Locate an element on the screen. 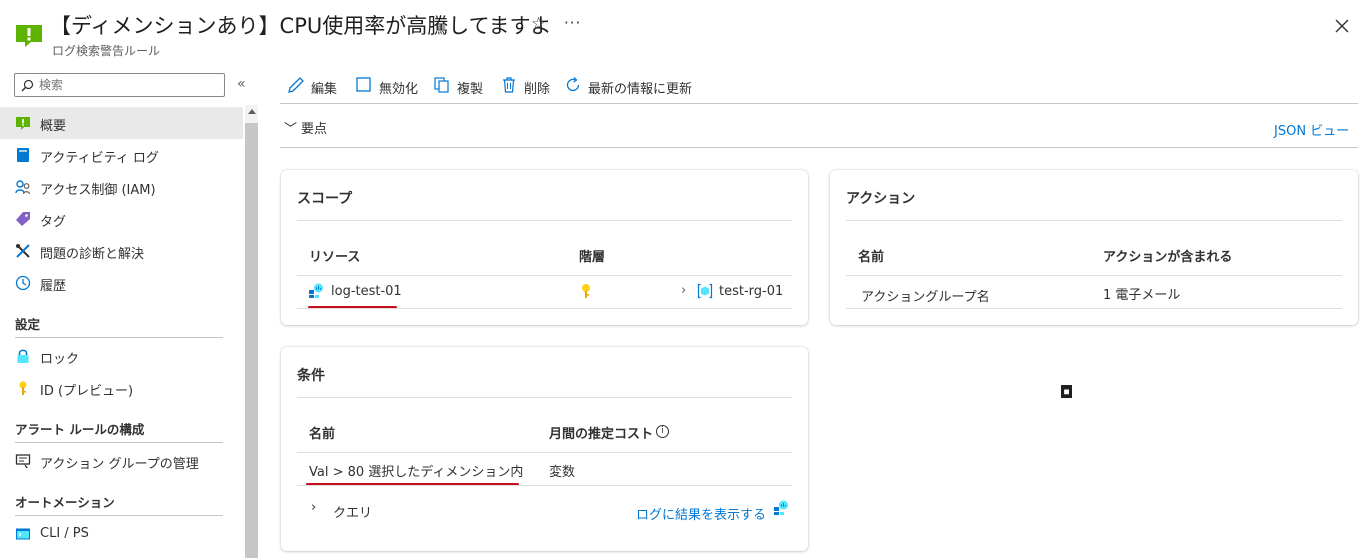  alert-rule-icon is located at coordinates (29, 36).